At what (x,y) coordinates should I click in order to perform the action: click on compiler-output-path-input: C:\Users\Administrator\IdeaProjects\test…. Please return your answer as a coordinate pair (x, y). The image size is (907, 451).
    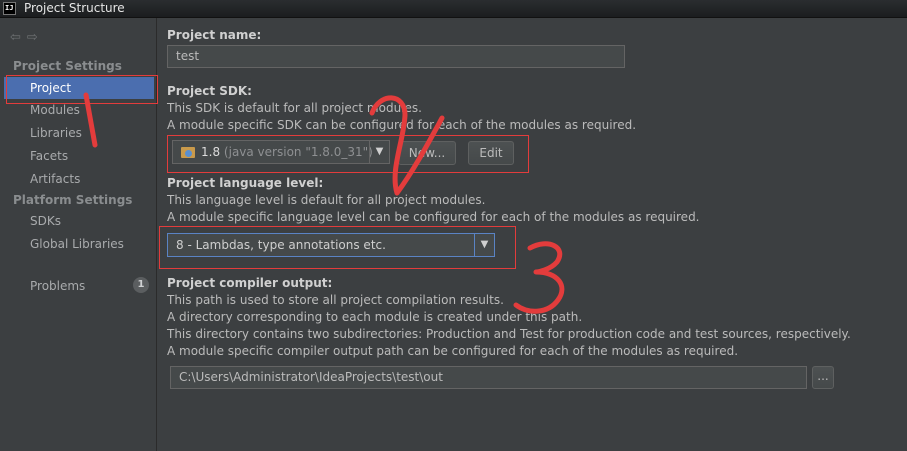
    Looking at the image, I should click on (488, 377).